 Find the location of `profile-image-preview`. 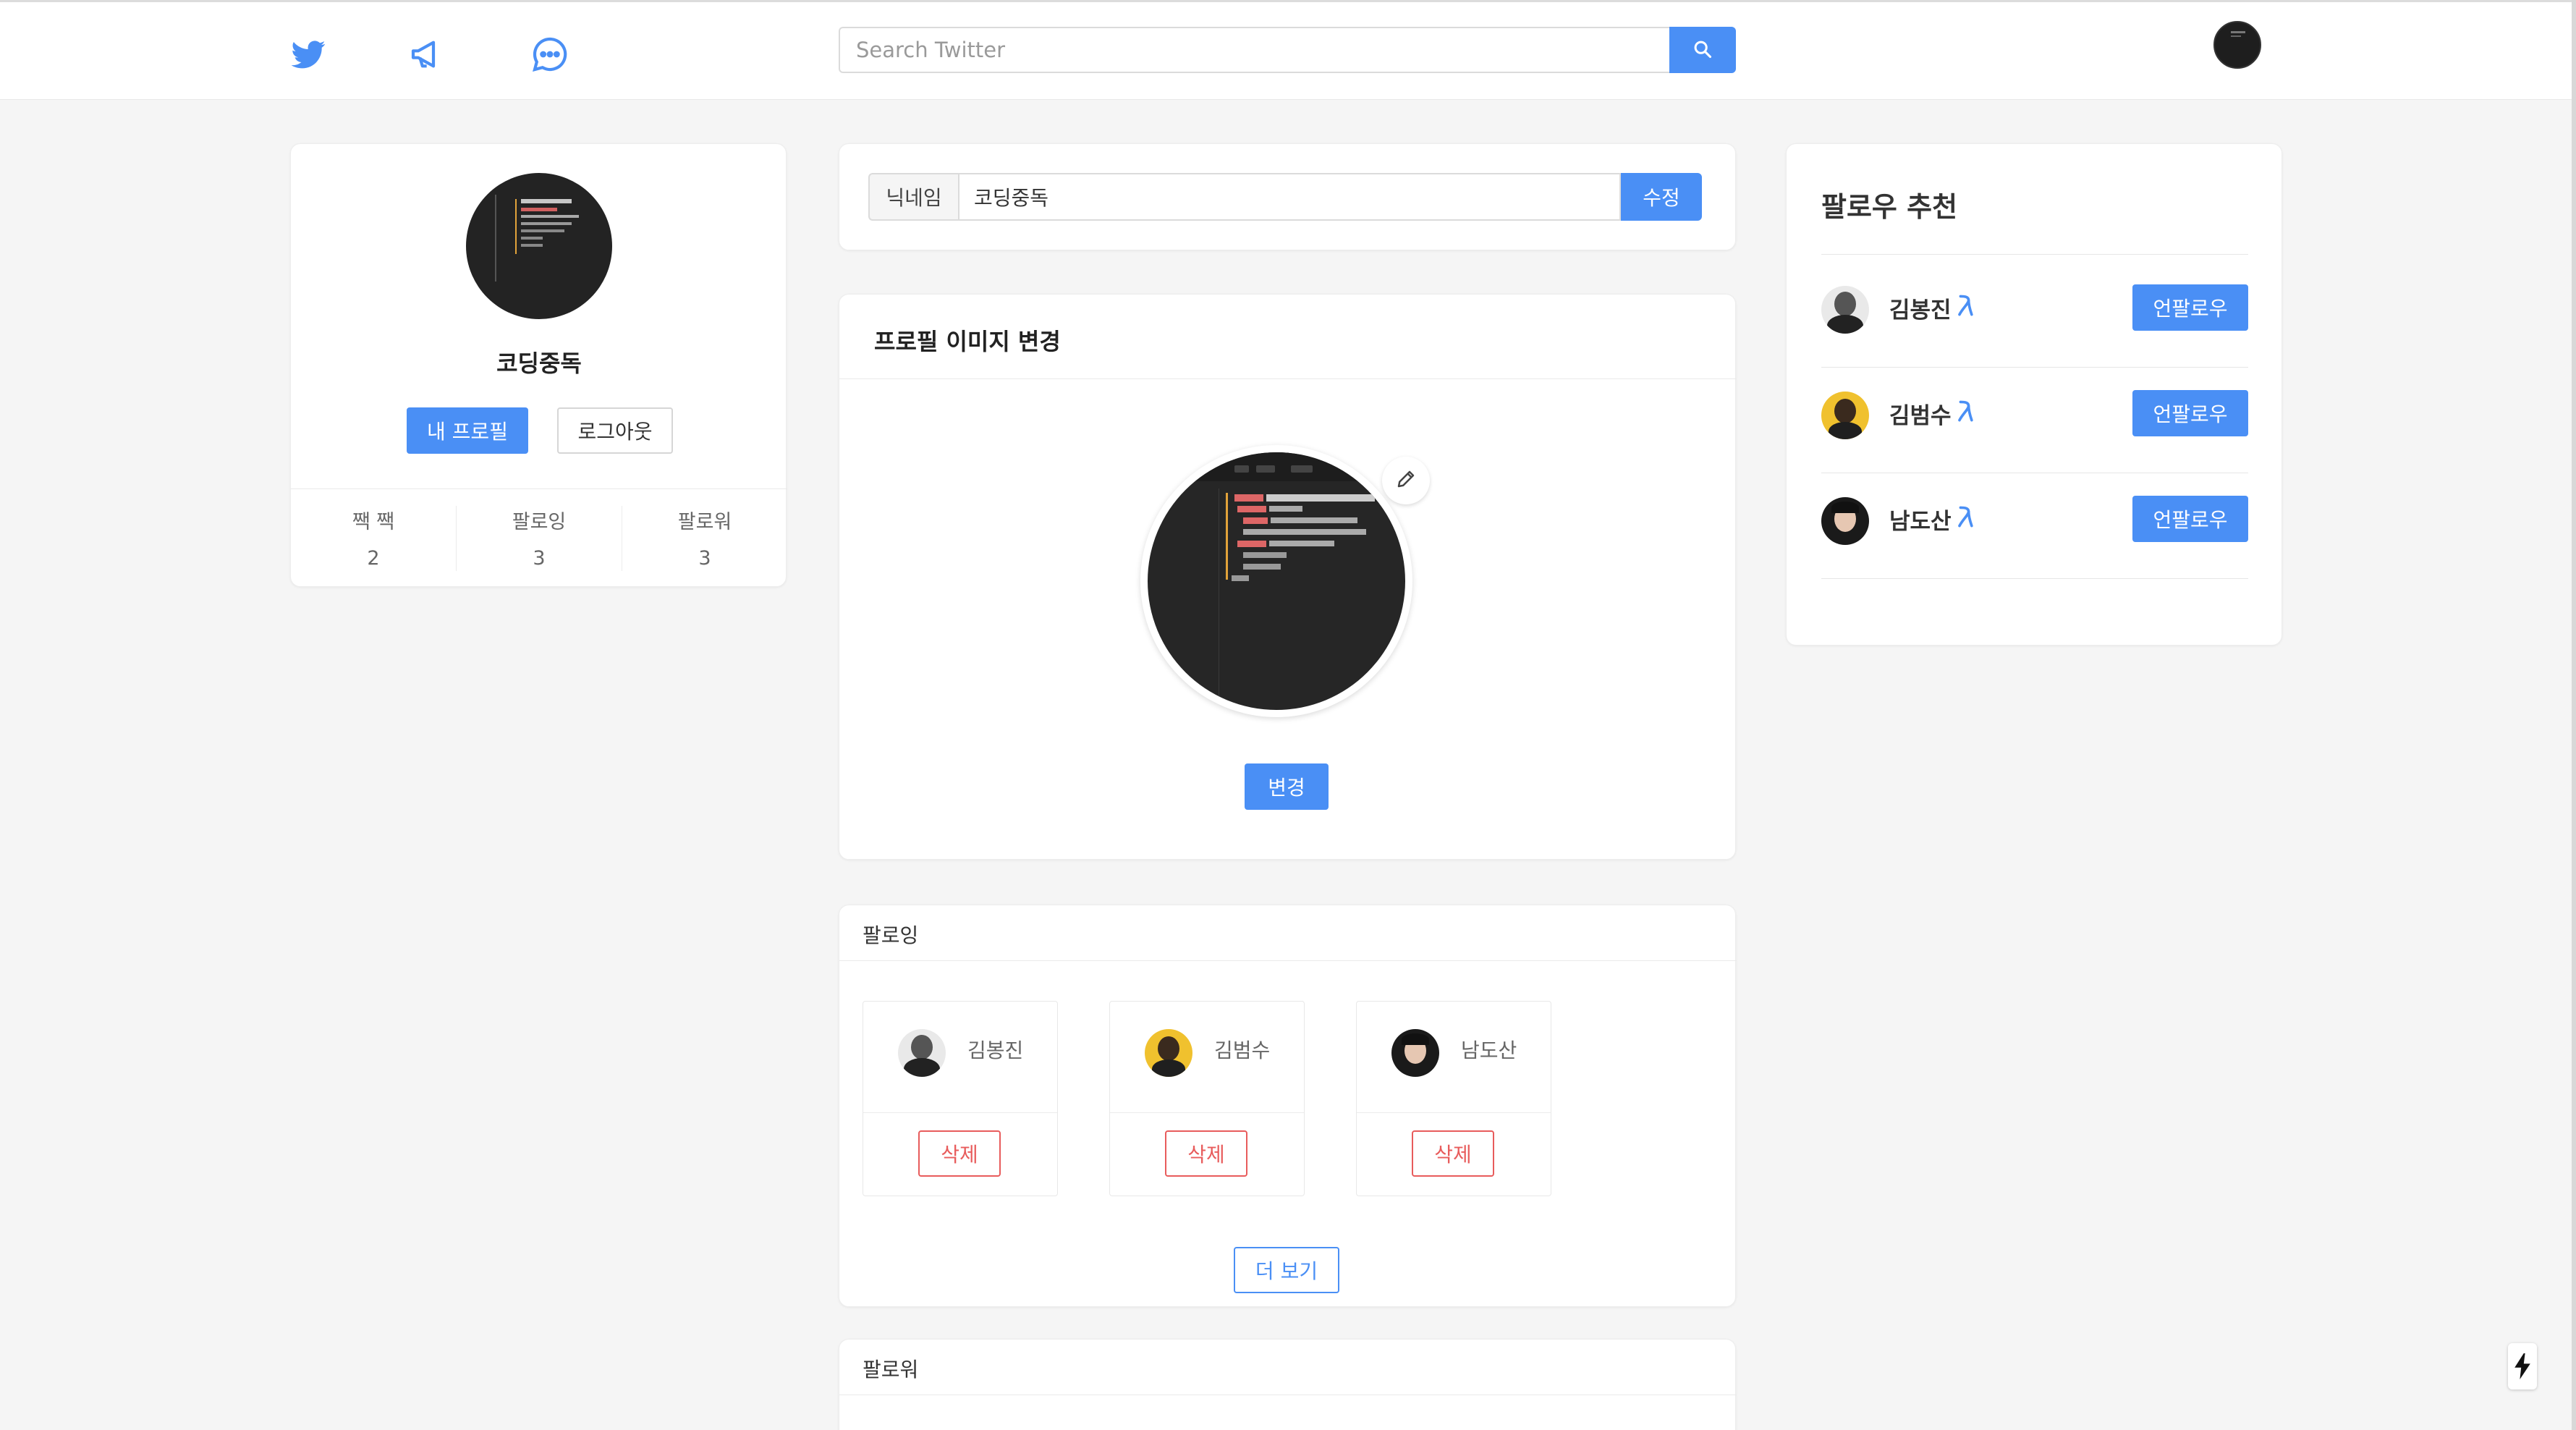

profile-image-preview is located at coordinates (1276, 581).